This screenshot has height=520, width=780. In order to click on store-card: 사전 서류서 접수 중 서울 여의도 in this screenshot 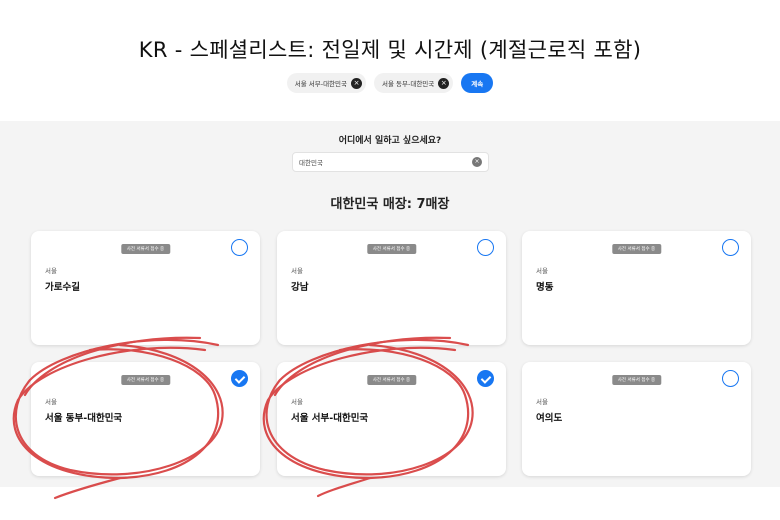, I will do `click(636, 419)`.